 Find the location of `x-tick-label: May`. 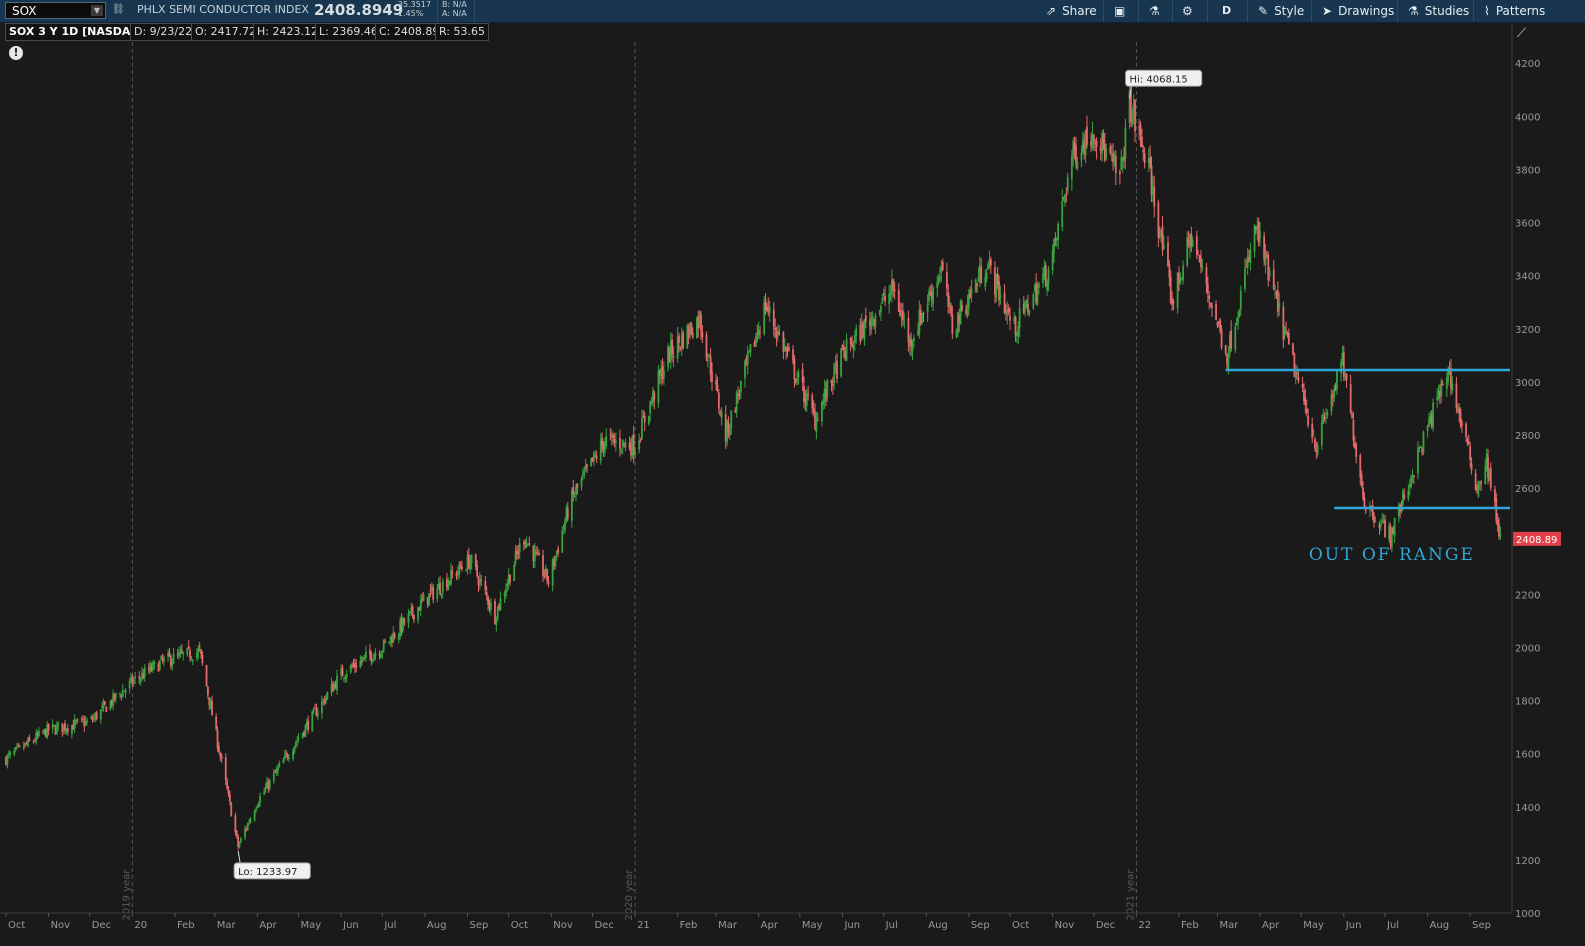

x-tick-label: May is located at coordinates (1313, 925).